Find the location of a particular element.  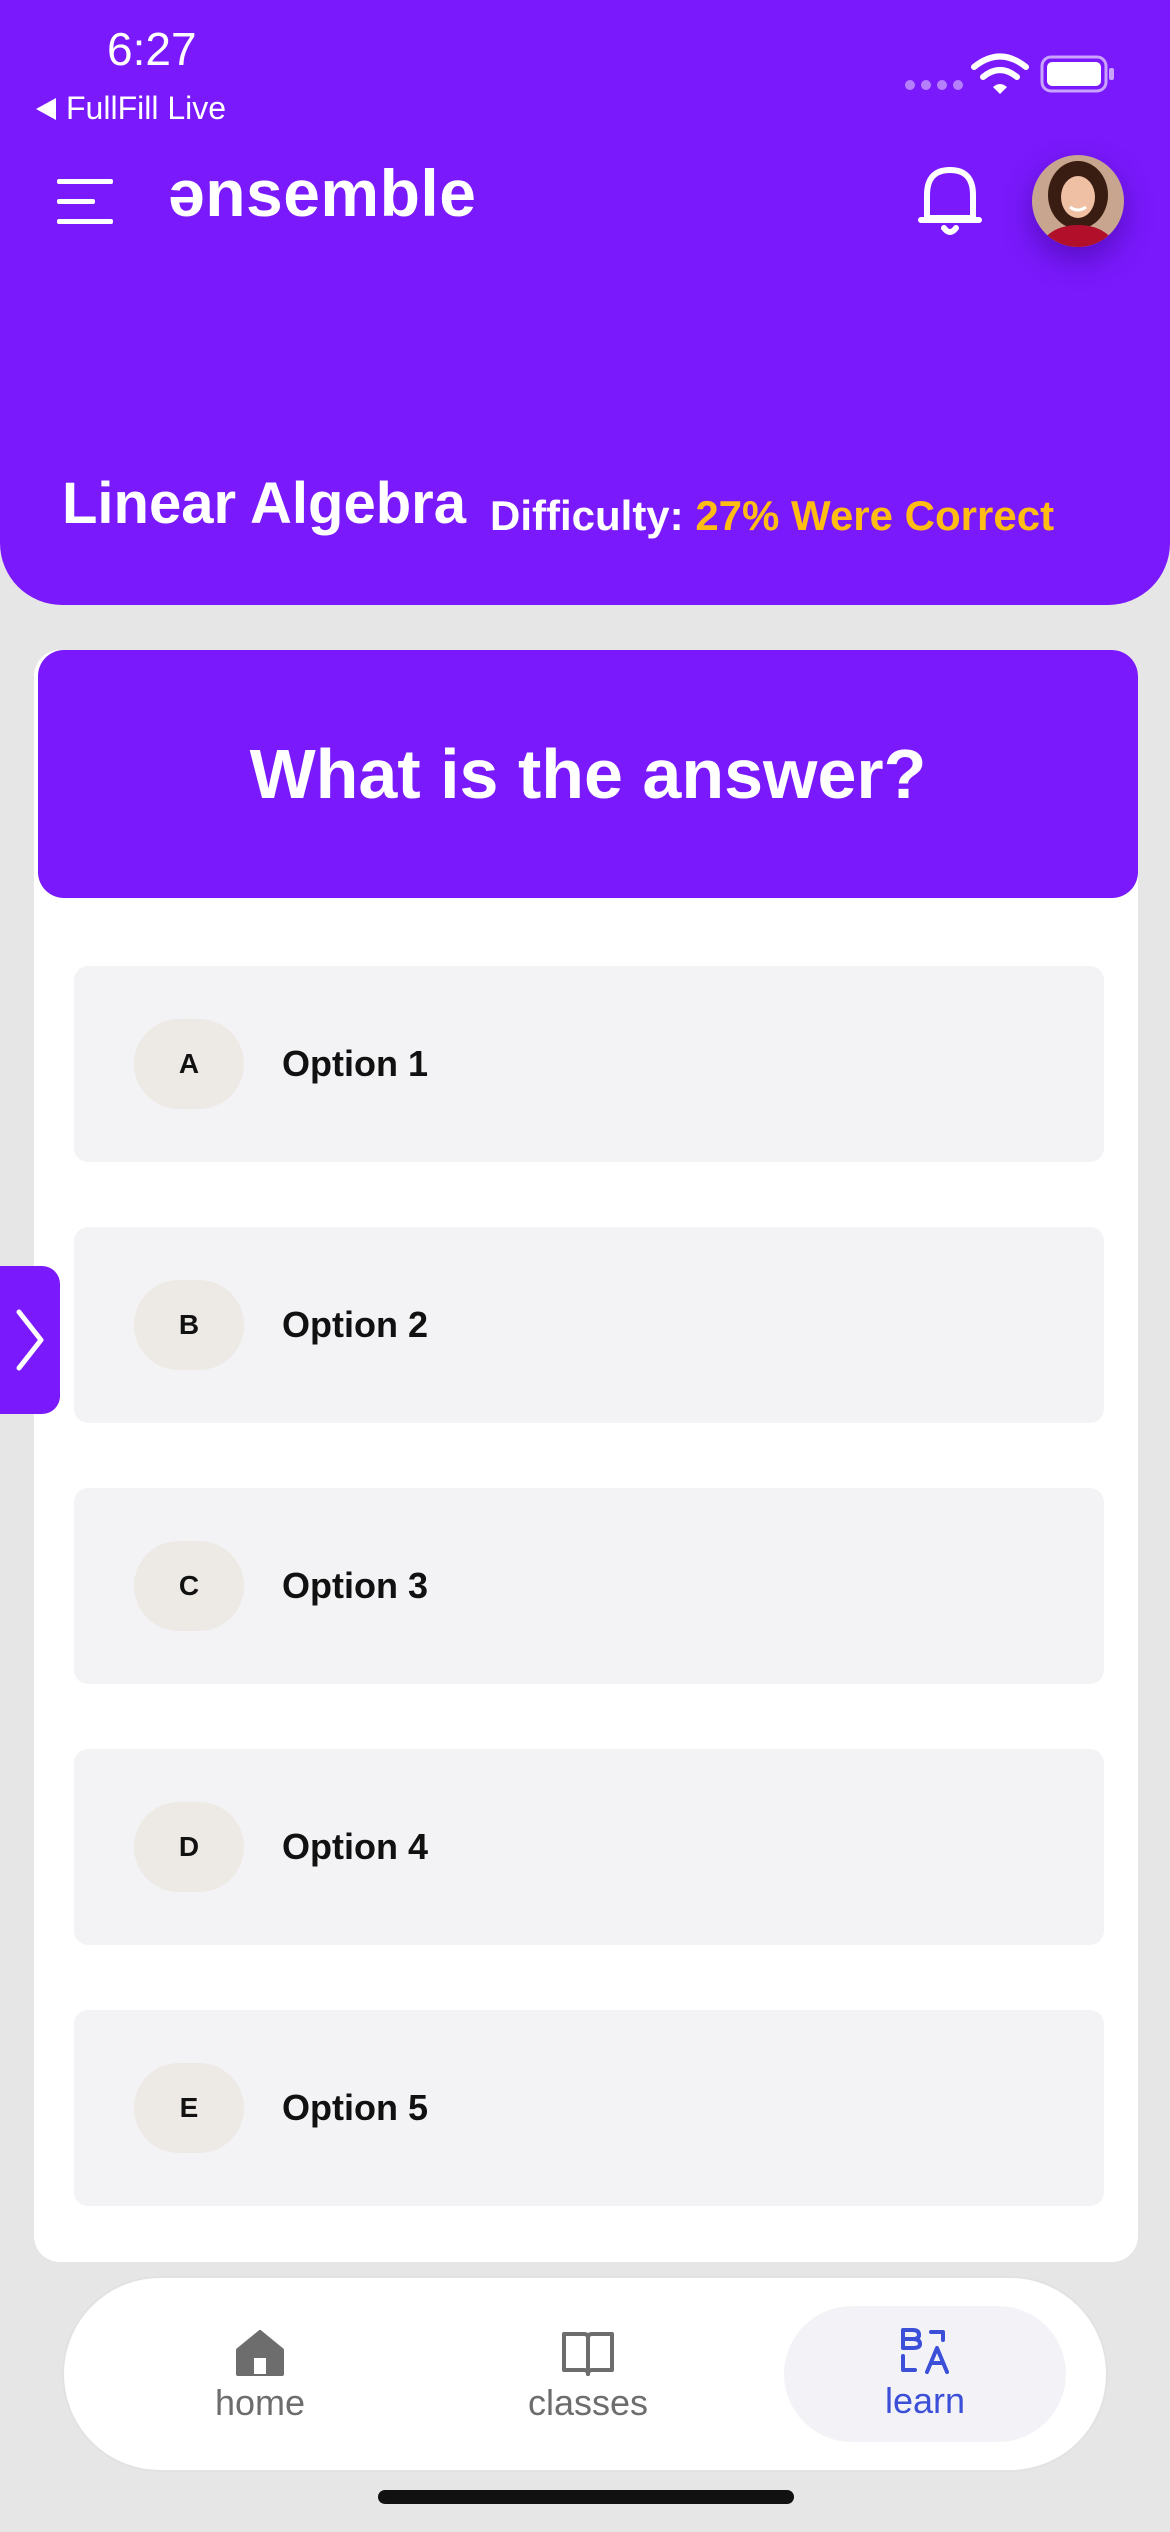

option-b: B Option 2 is located at coordinates (589, 1325).